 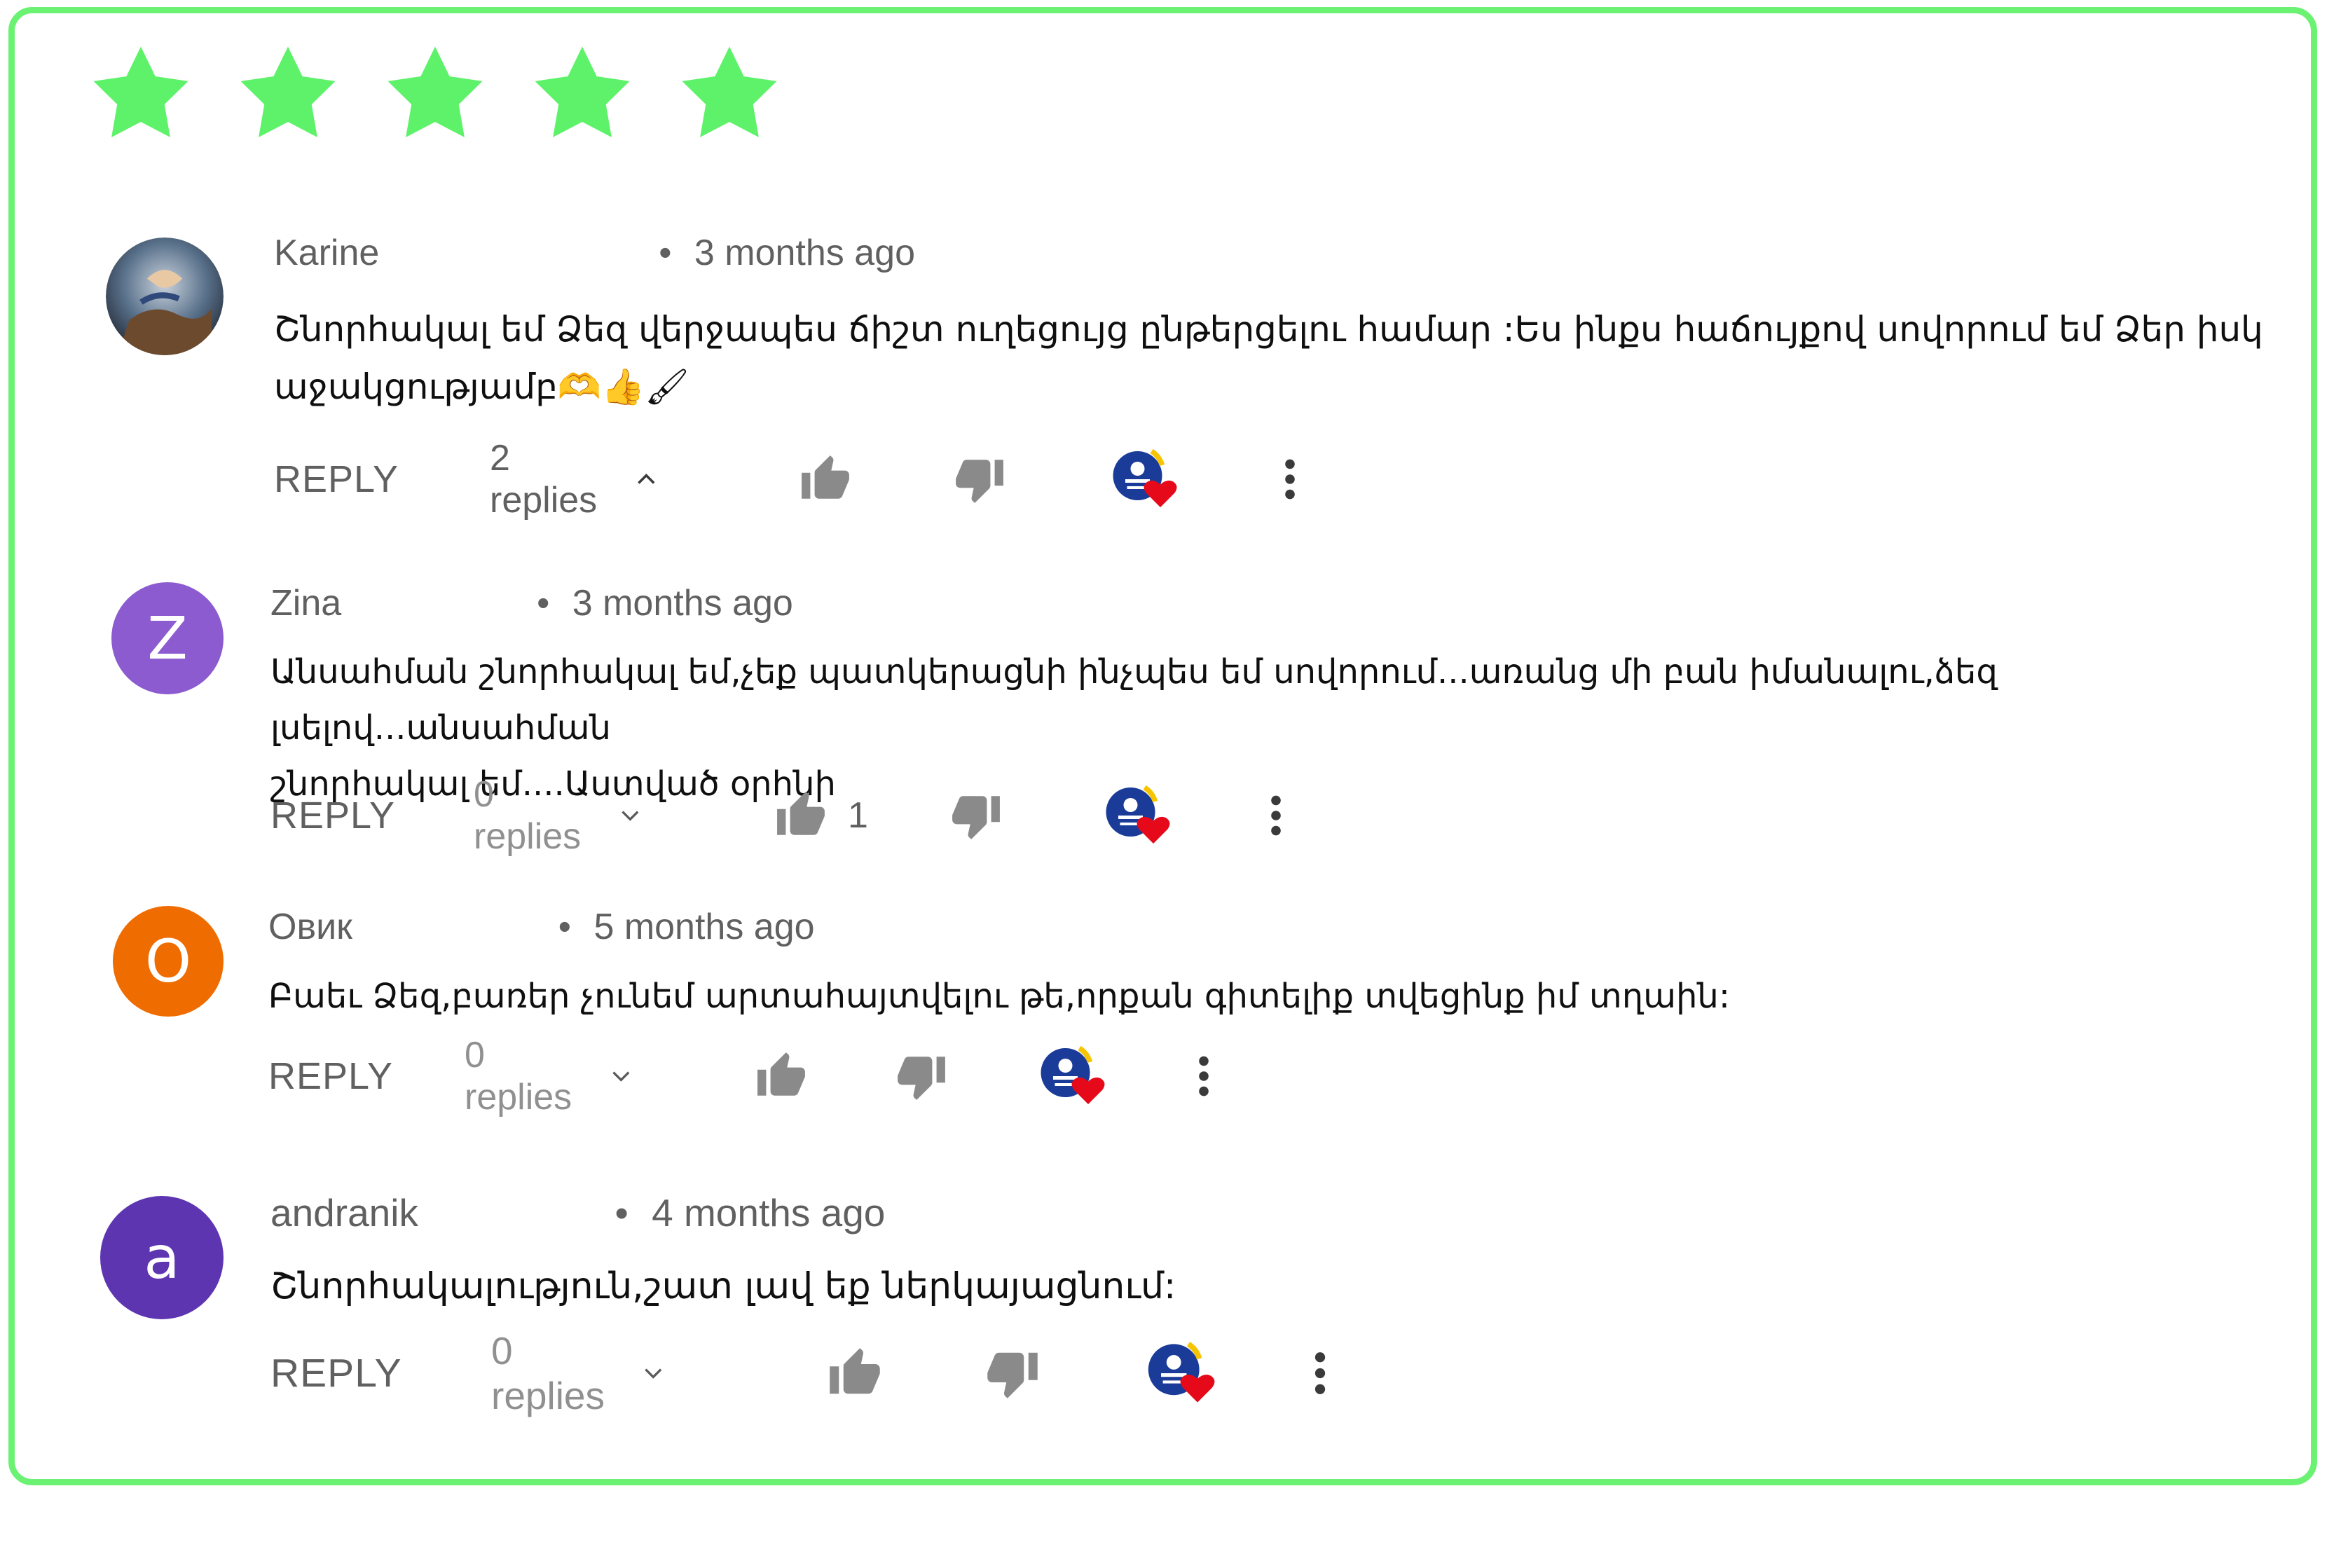 I want to click on author-name: Овик, so click(x=310, y=927).